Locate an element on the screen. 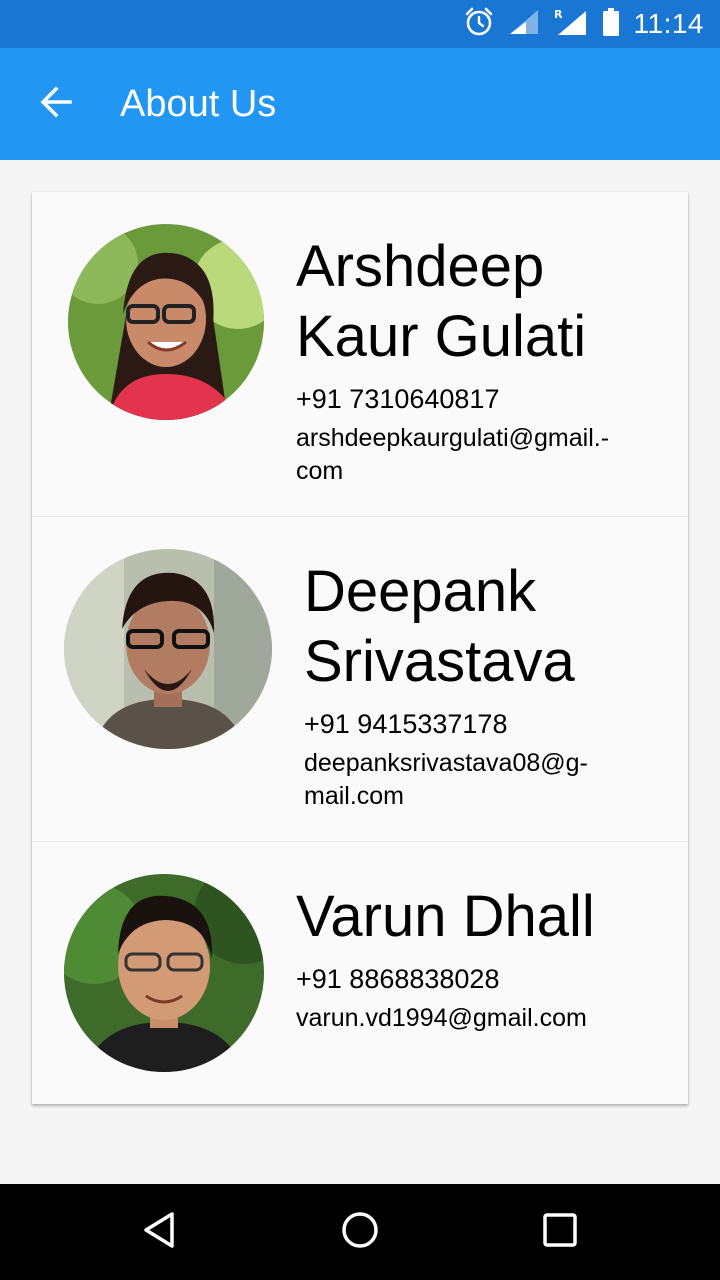  back-button is located at coordinates (56, 104).